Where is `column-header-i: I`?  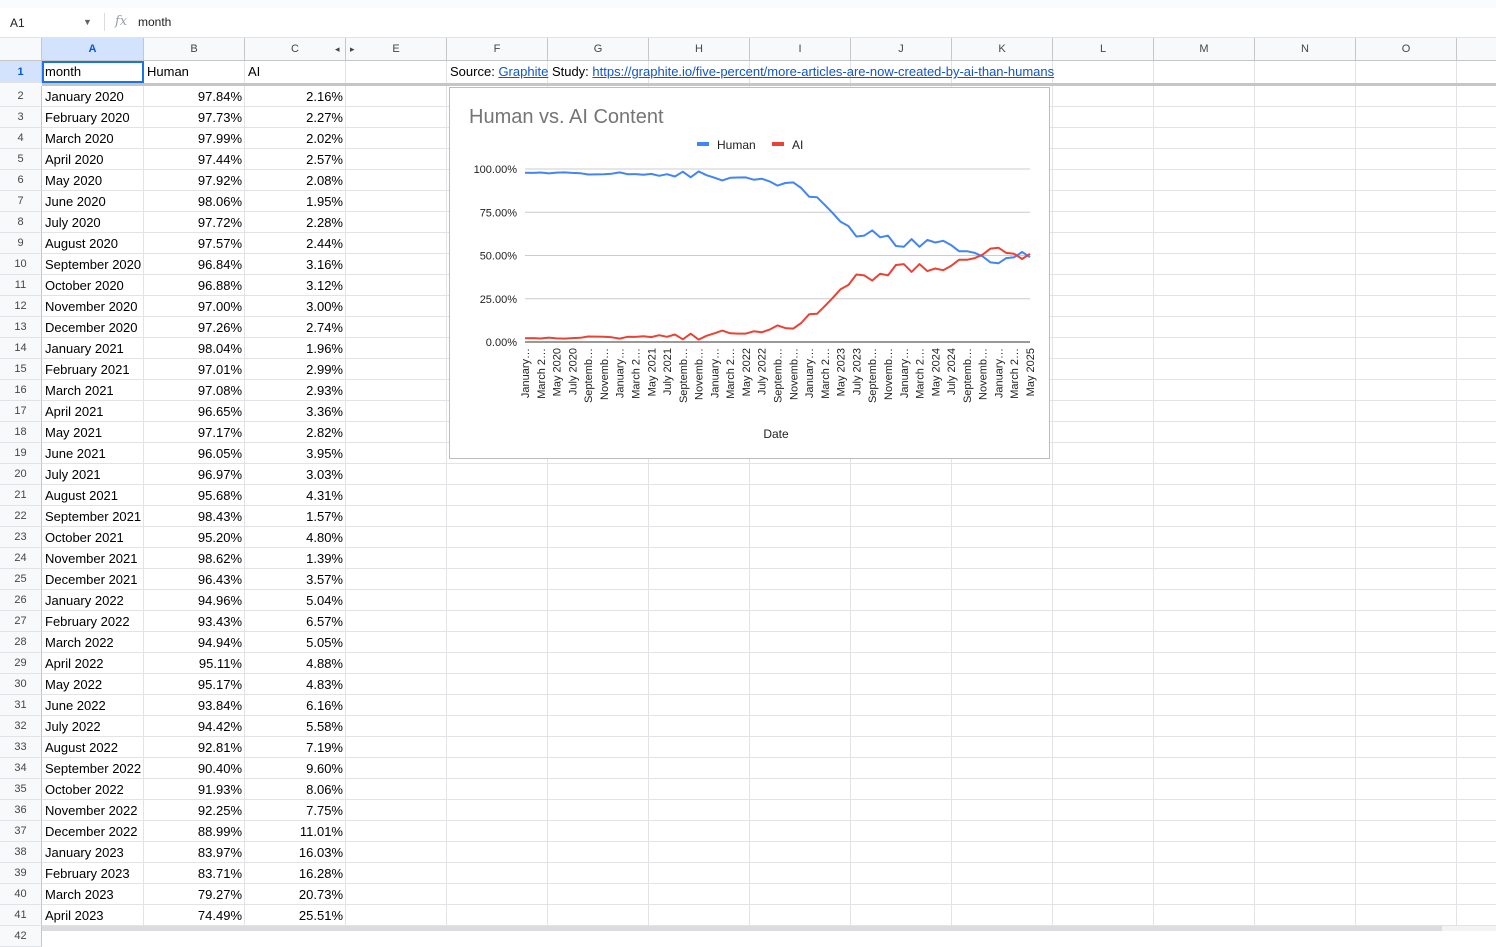 column-header-i: I is located at coordinates (800, 49).